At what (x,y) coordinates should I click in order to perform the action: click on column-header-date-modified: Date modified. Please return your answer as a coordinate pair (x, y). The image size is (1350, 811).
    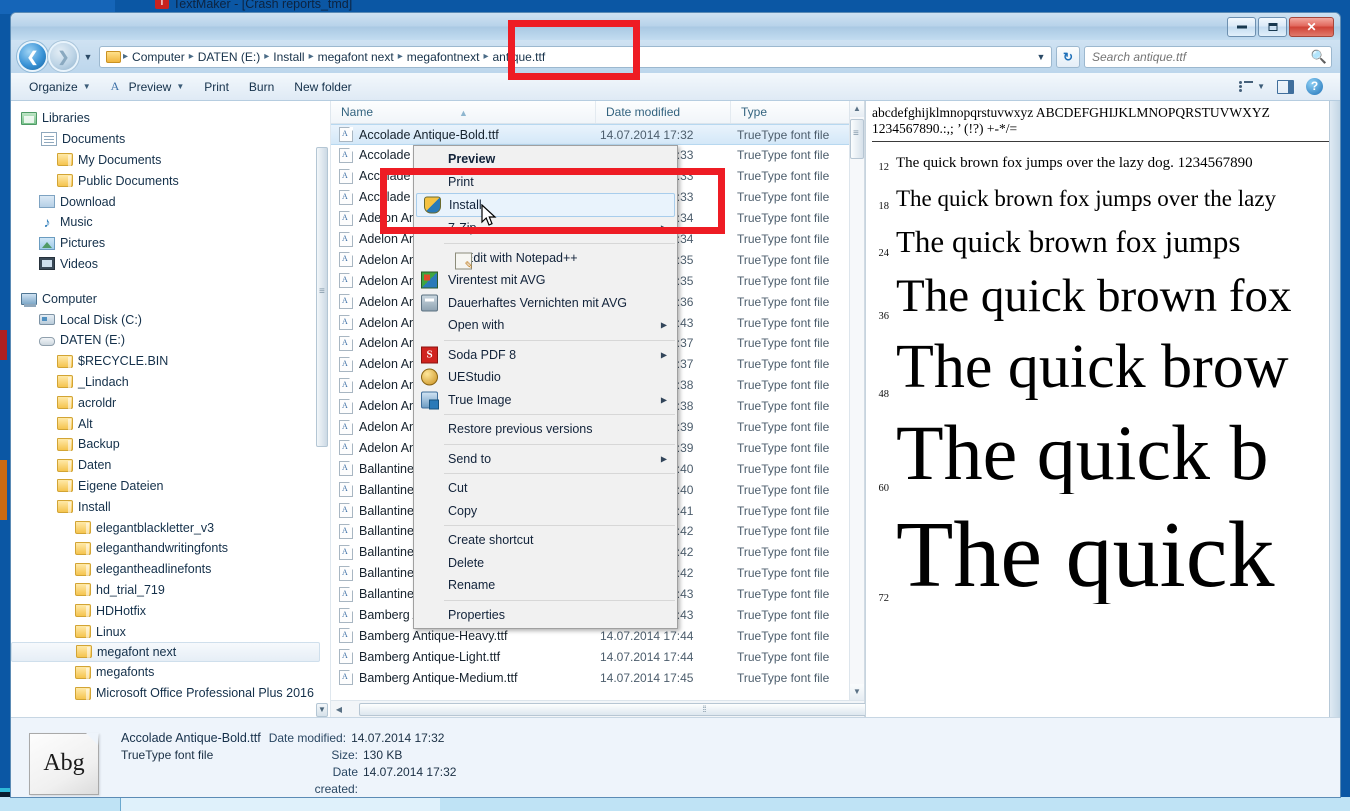
    Looking at the image, I should click on (663, 112).